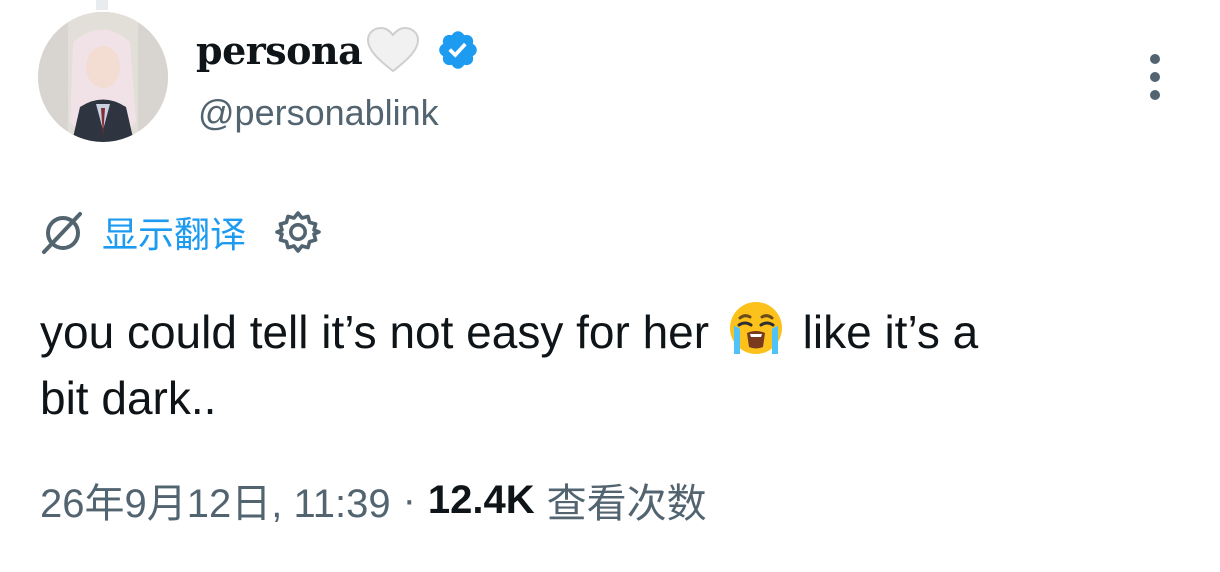 This screenshot has height=572, width=1220. I want to click on tweet-text-part-2: like it’s a, so click(890, 332).